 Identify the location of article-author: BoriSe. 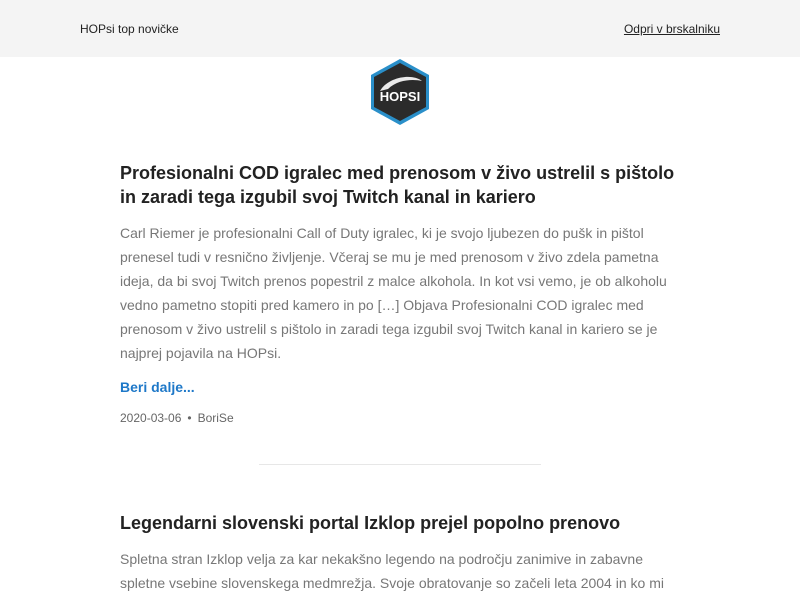
(215, 418).